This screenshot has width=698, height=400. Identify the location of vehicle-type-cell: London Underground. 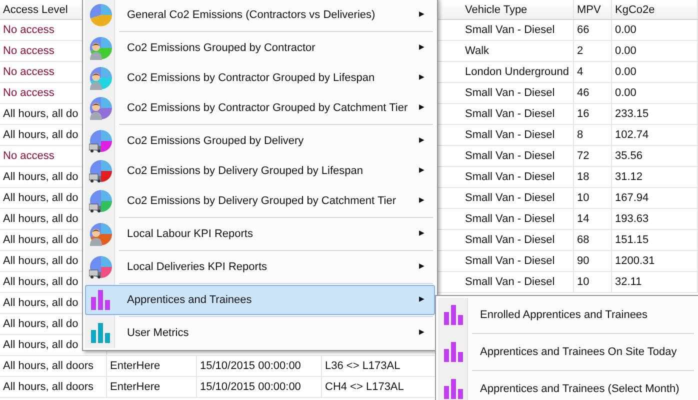
(517, 72).